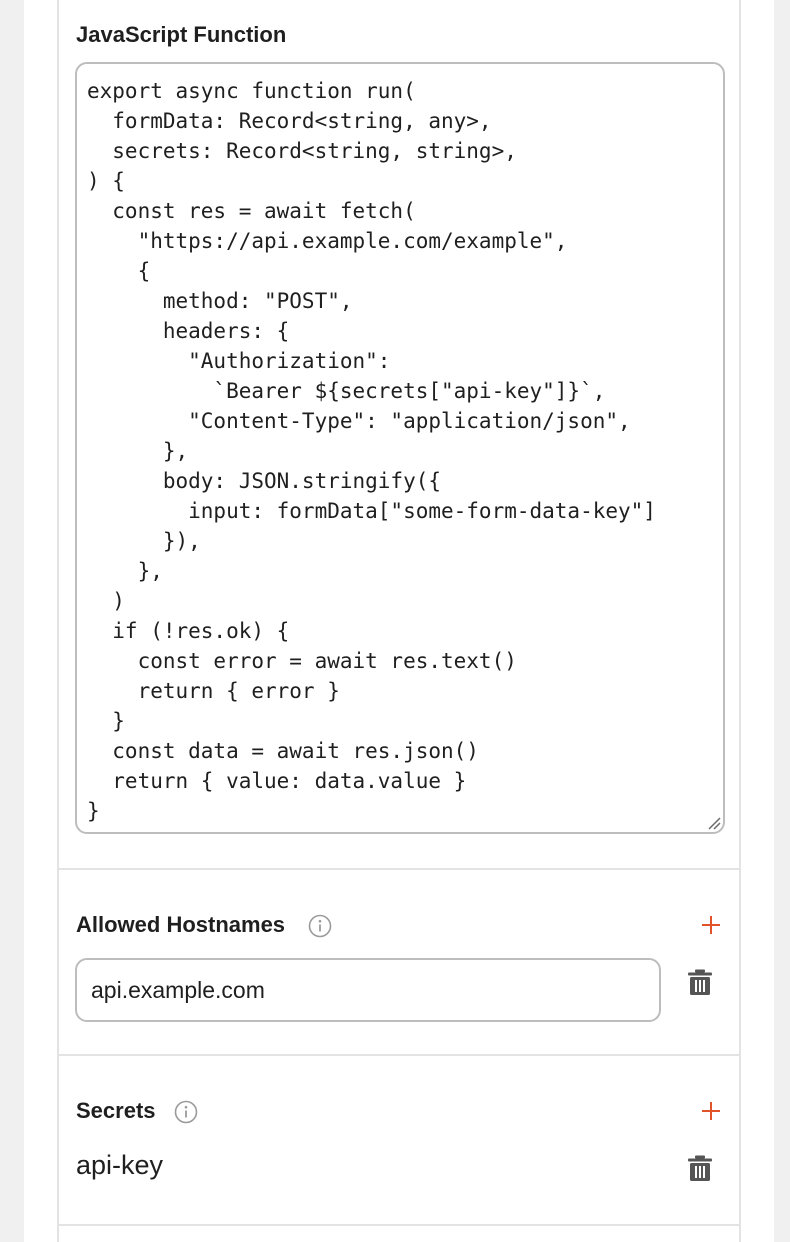 This screenshot has width=790, height=1242. I want to click on secrets-section: Secrets api-key, so click(399, 1141).